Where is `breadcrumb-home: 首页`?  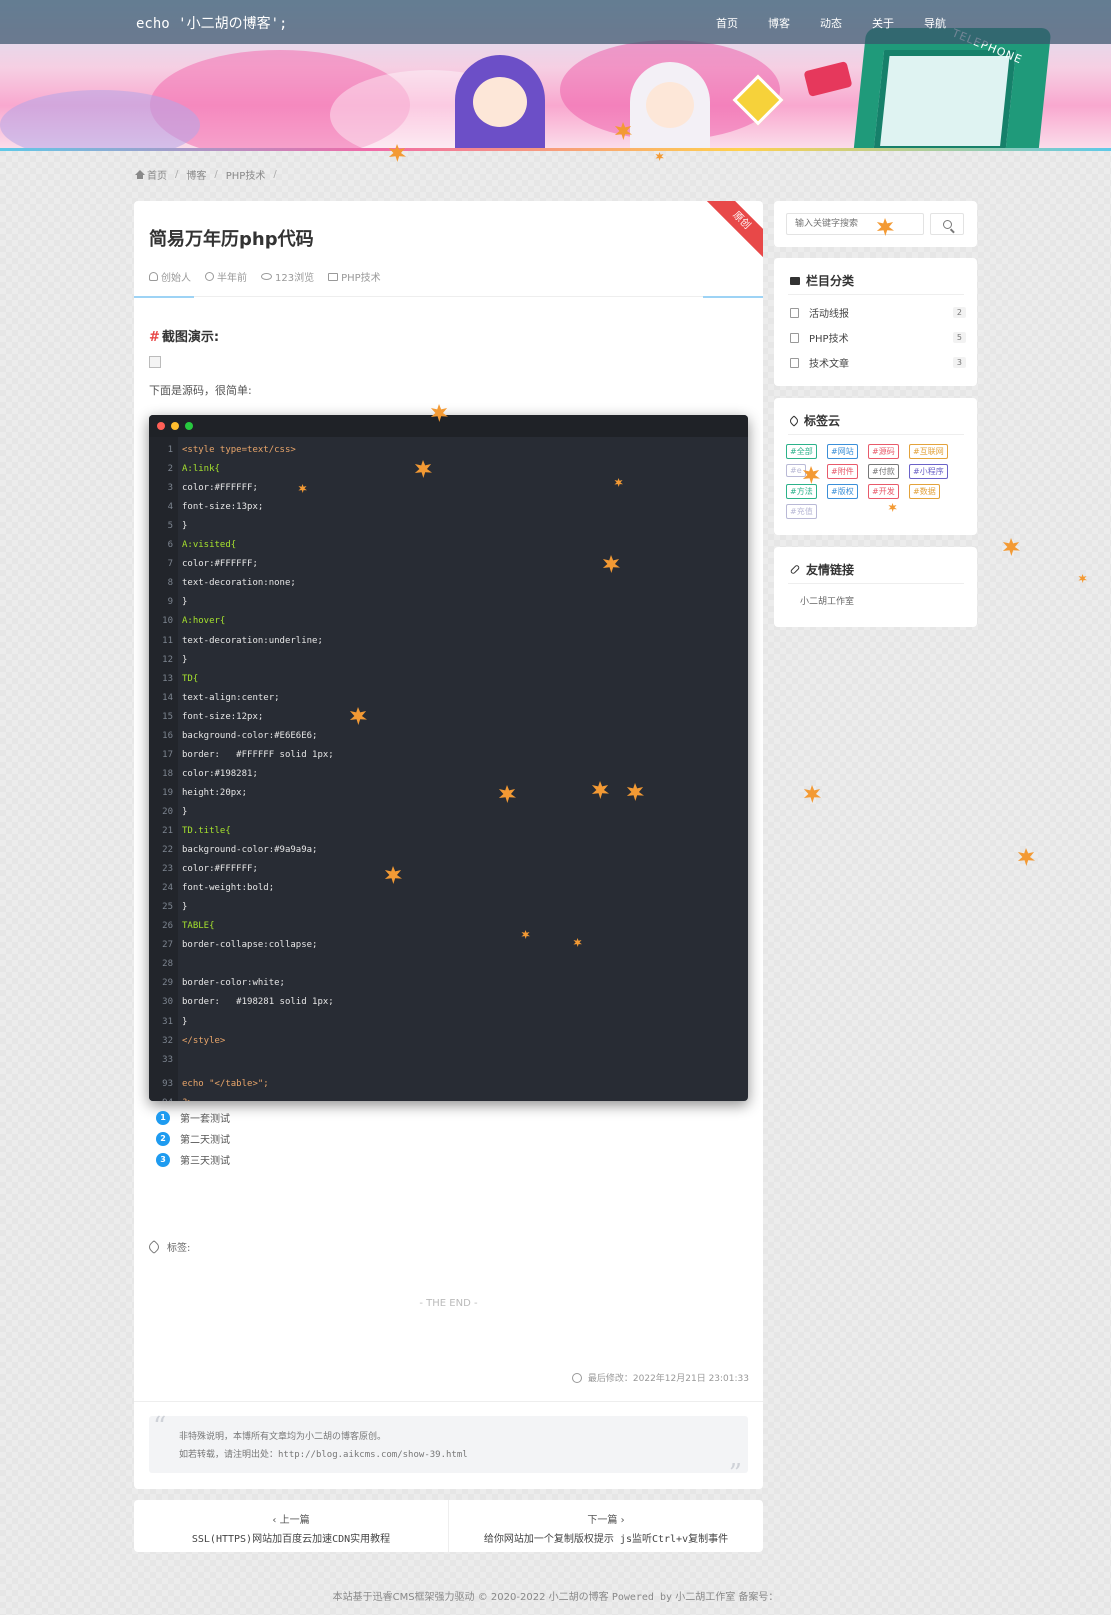 breadcrumb-home: 首页 is located at coordinates (151, 174).